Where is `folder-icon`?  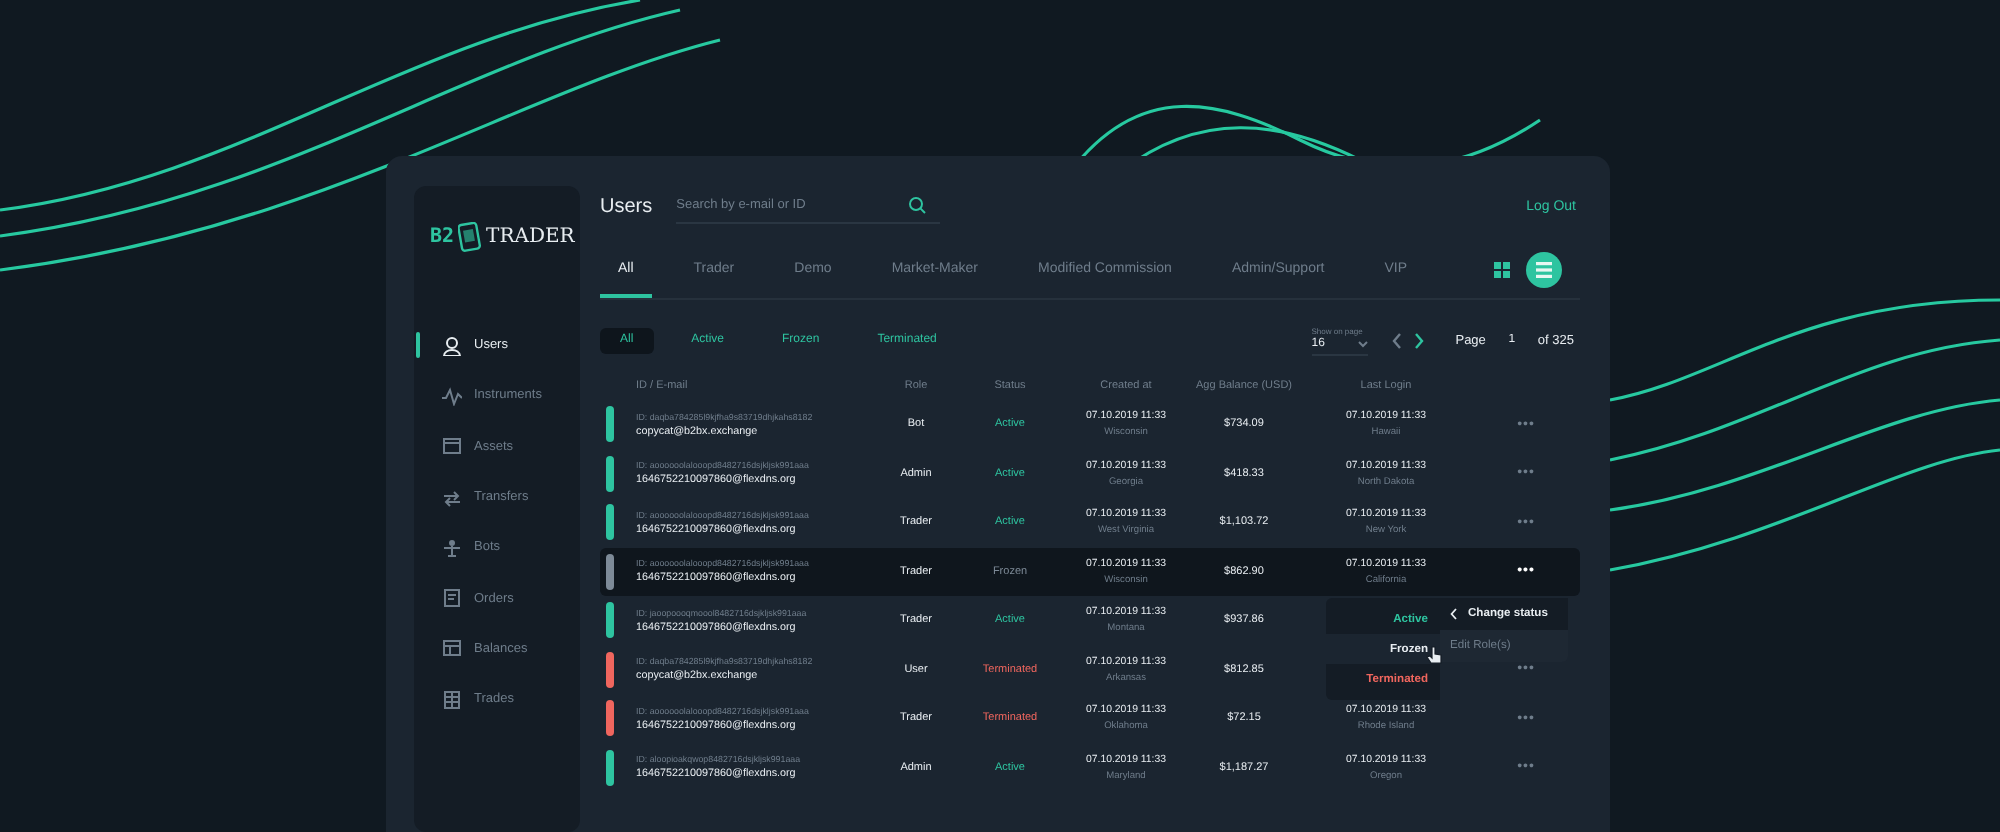 folder-icon is located at coordinates (452, 446).